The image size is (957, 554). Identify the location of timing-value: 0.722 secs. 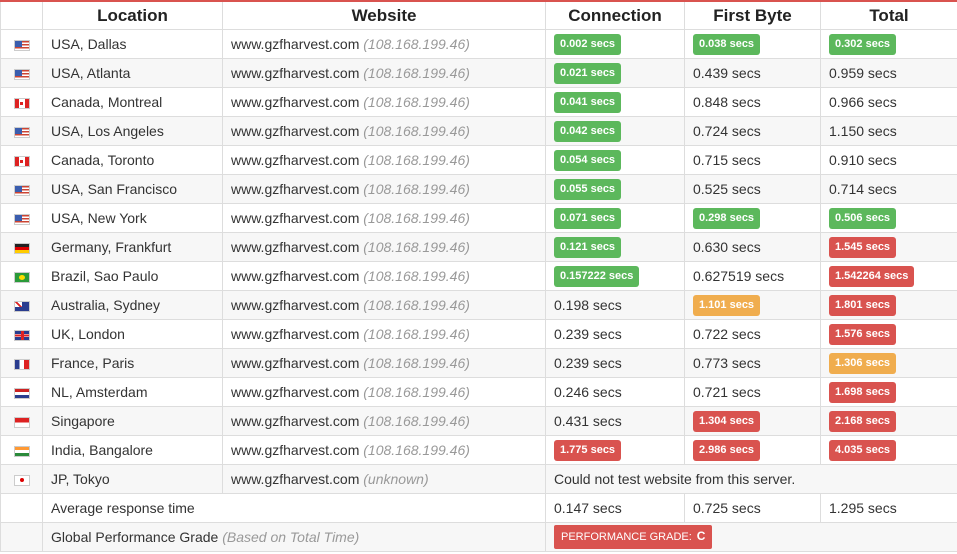
(727, 334).